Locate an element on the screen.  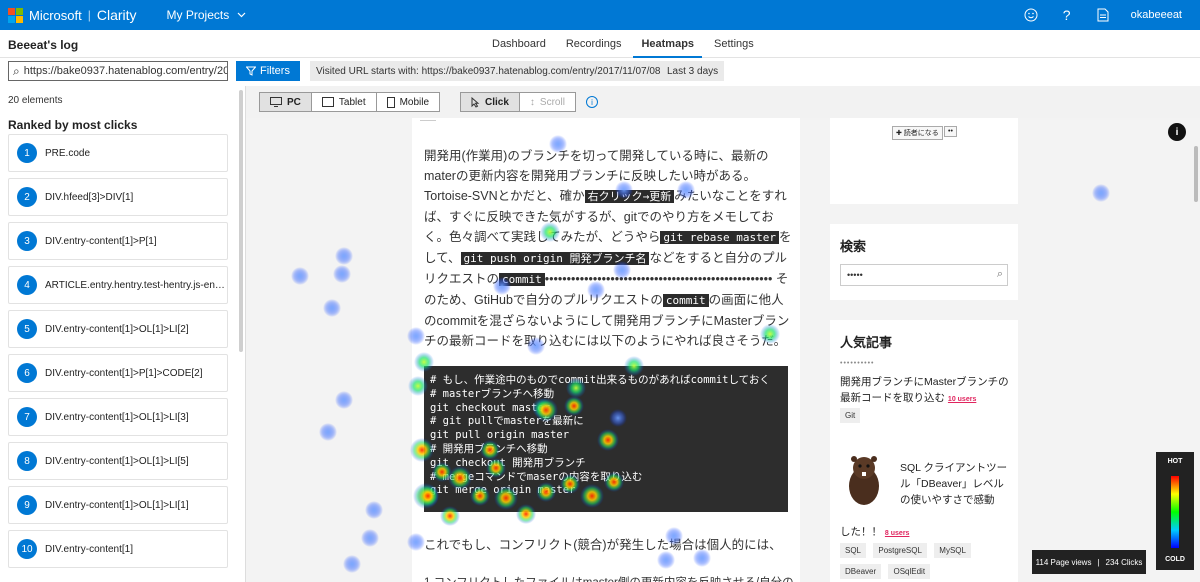
list-item: 5 DIV.entry-content[1]>OL[1]>LI[2] is located at coordinates (118, 329).